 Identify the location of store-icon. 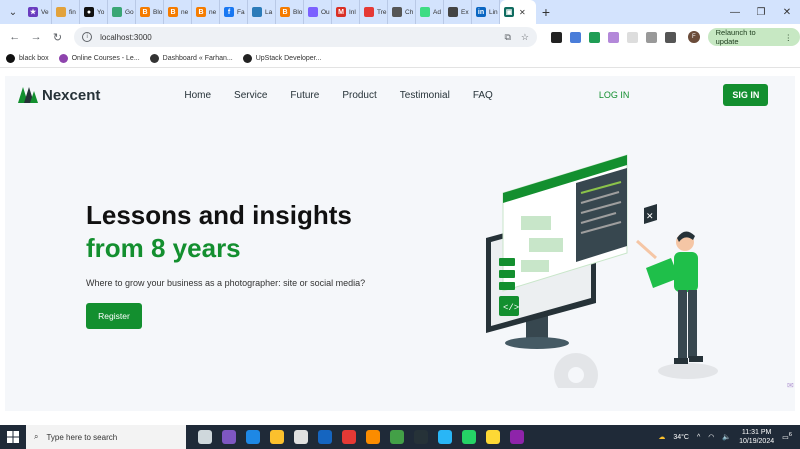
(301, 437).